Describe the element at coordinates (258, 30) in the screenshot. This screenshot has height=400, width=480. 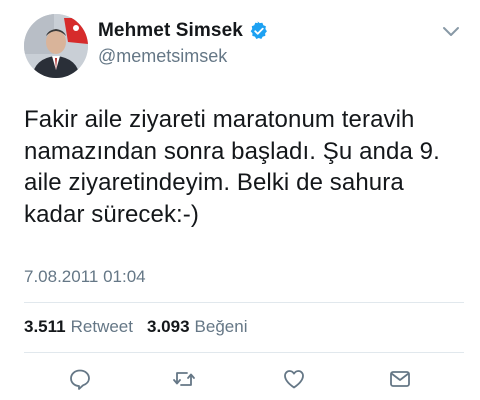
I see `verified-badge-icon` at that location.